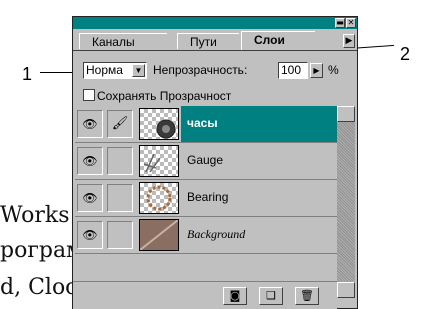  Describe the element at coordinates (405, 54) in the screenshot. I see `callout-2-label: 2` at that location.